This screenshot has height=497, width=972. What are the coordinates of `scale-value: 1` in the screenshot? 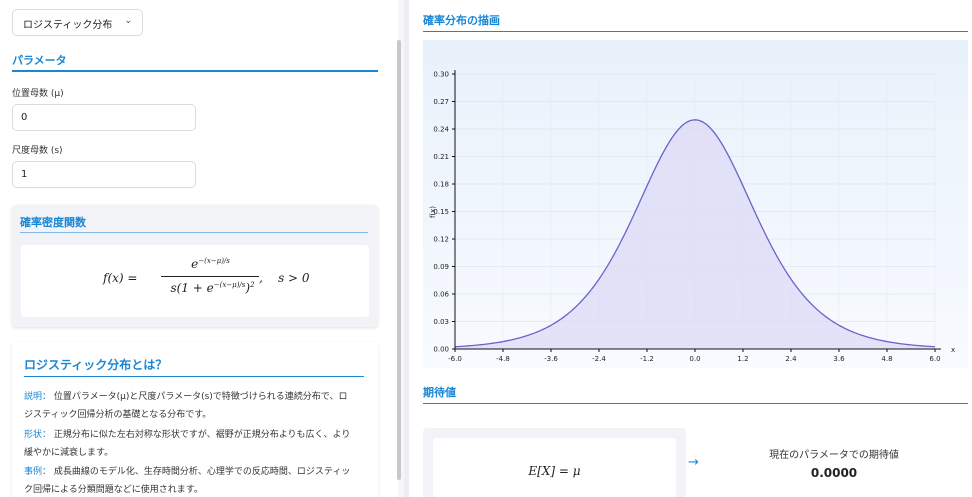 It's located at (24, 174).